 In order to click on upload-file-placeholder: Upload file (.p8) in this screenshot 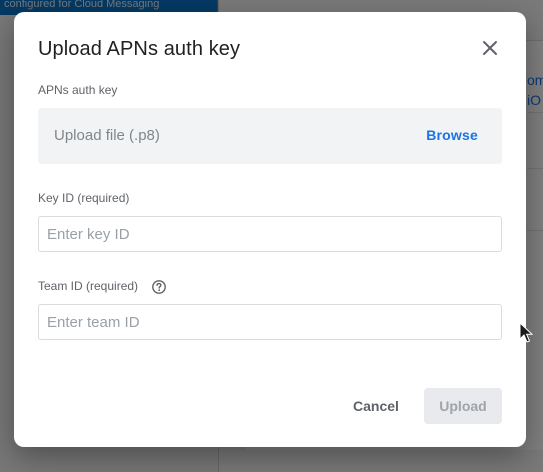, I will do `click(107, 135)`.